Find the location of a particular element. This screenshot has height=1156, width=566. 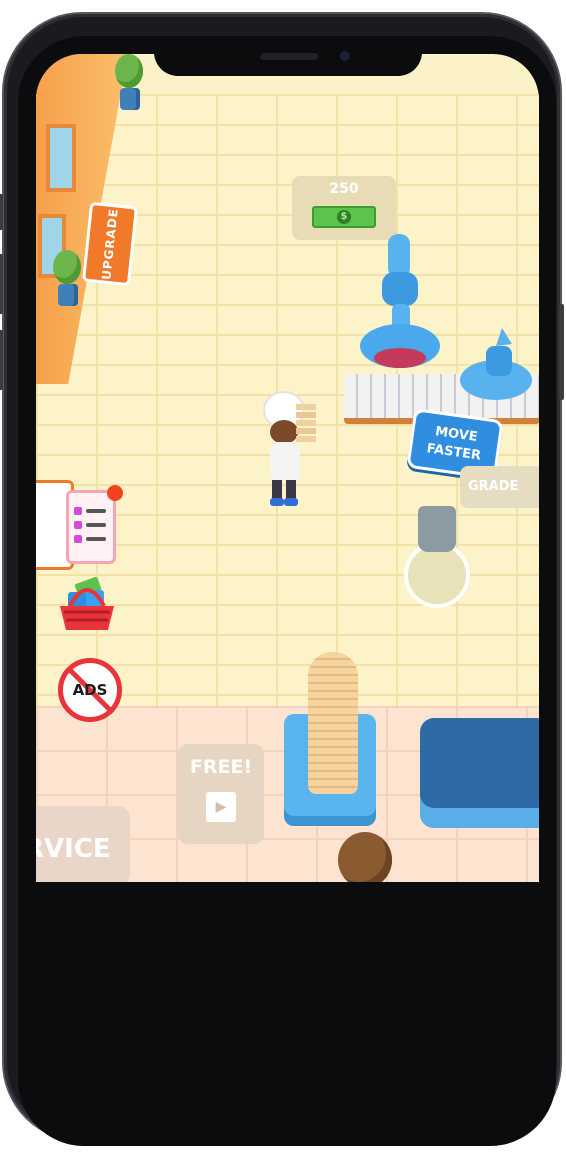

speaker-grille is located at coordinates (289, 56).